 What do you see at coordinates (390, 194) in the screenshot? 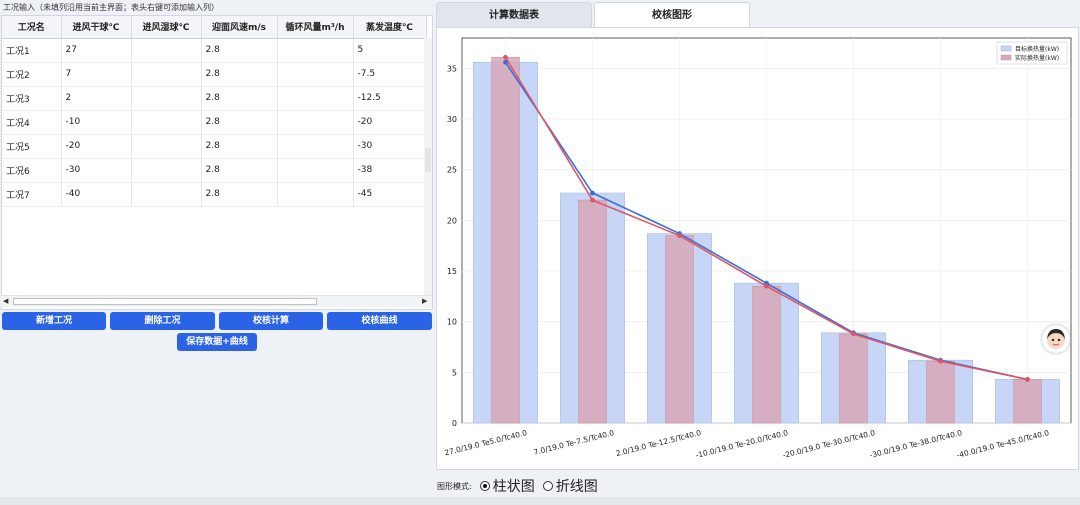
I see `table-cell: -45` at bounding box center [390, 194].